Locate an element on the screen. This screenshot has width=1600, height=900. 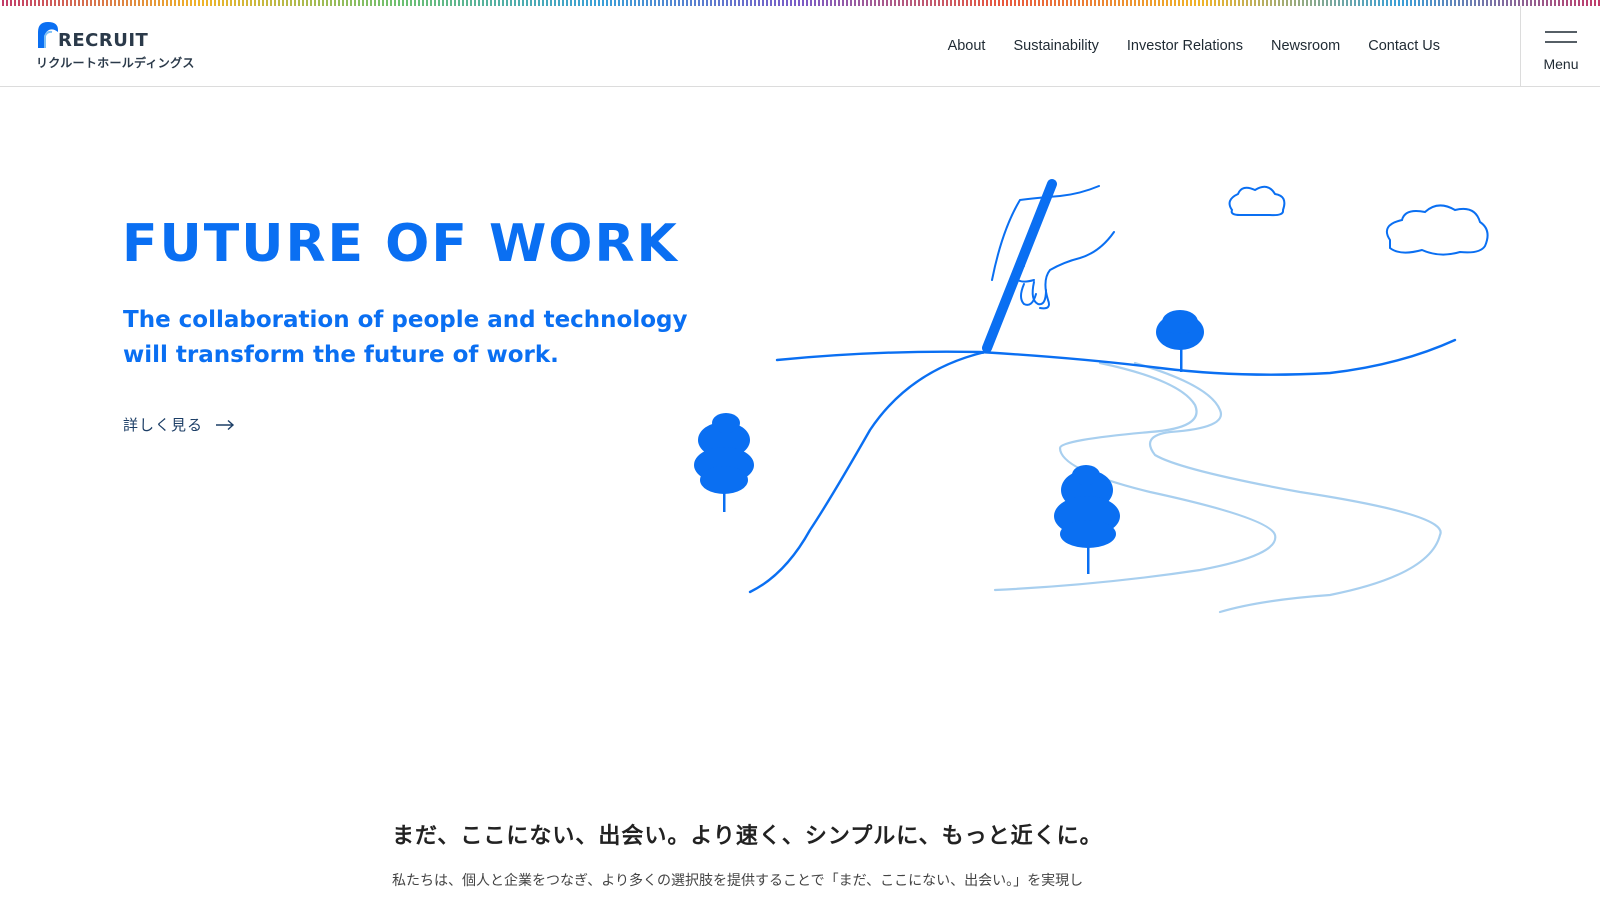
nav-sustainability: Sustainability is located at coordinates (1055, 46).